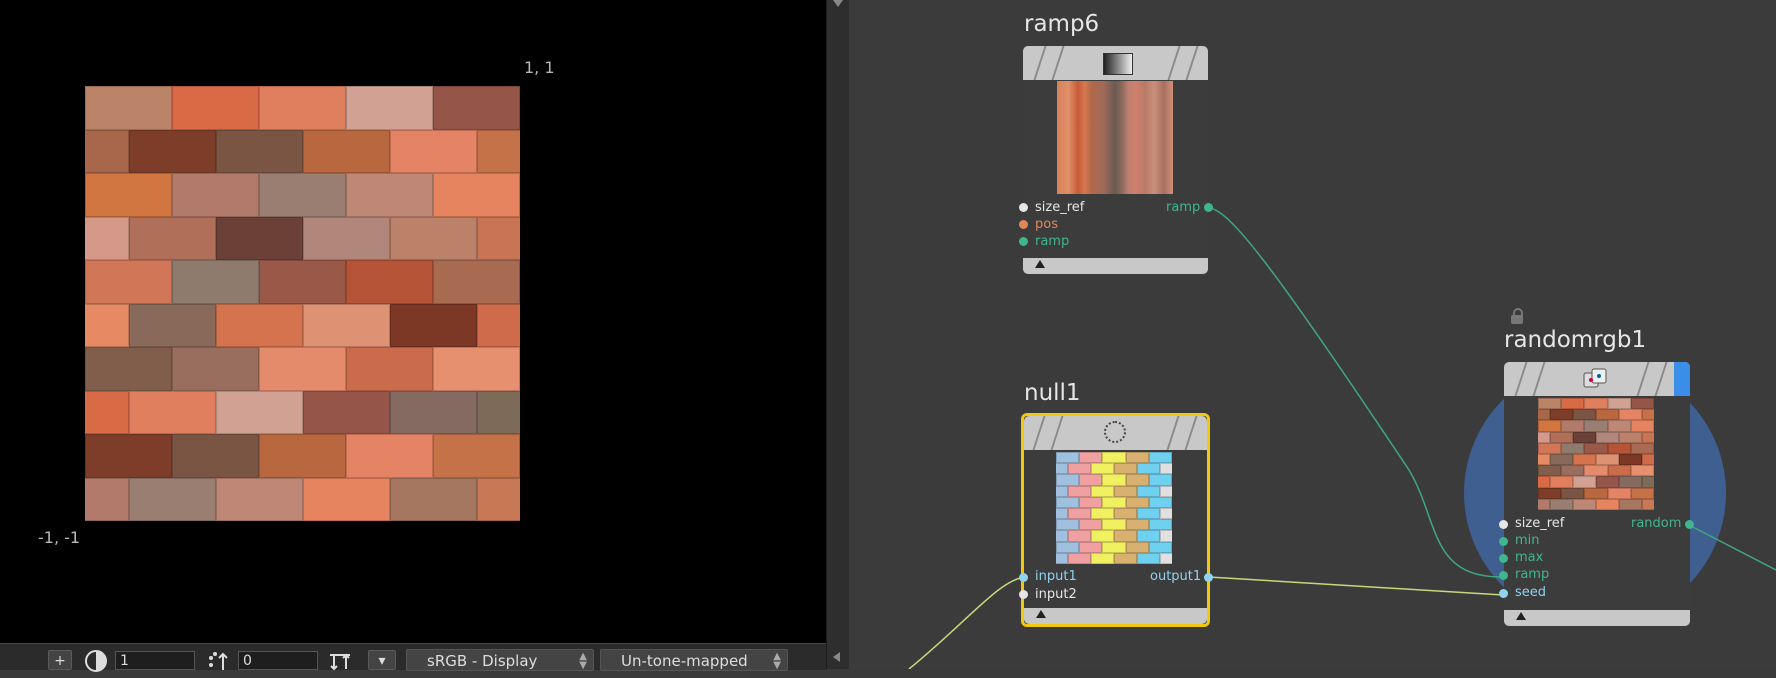 The width and height of the screenshot is (1776, 678). What do you see at coordinates (96, 661) in the screenshot?
I see `exposure-icon` at bounding box center [96, 661].